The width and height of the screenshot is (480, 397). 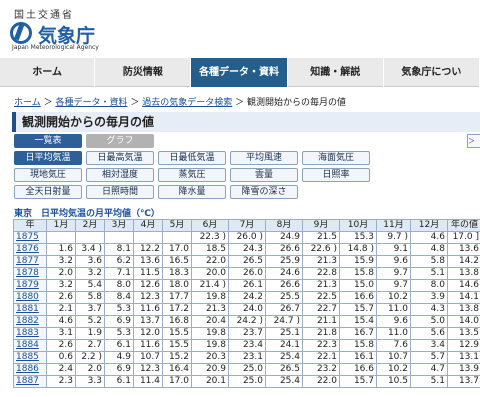 I want to click on column-header: 8月, so click(x=284, y=225).